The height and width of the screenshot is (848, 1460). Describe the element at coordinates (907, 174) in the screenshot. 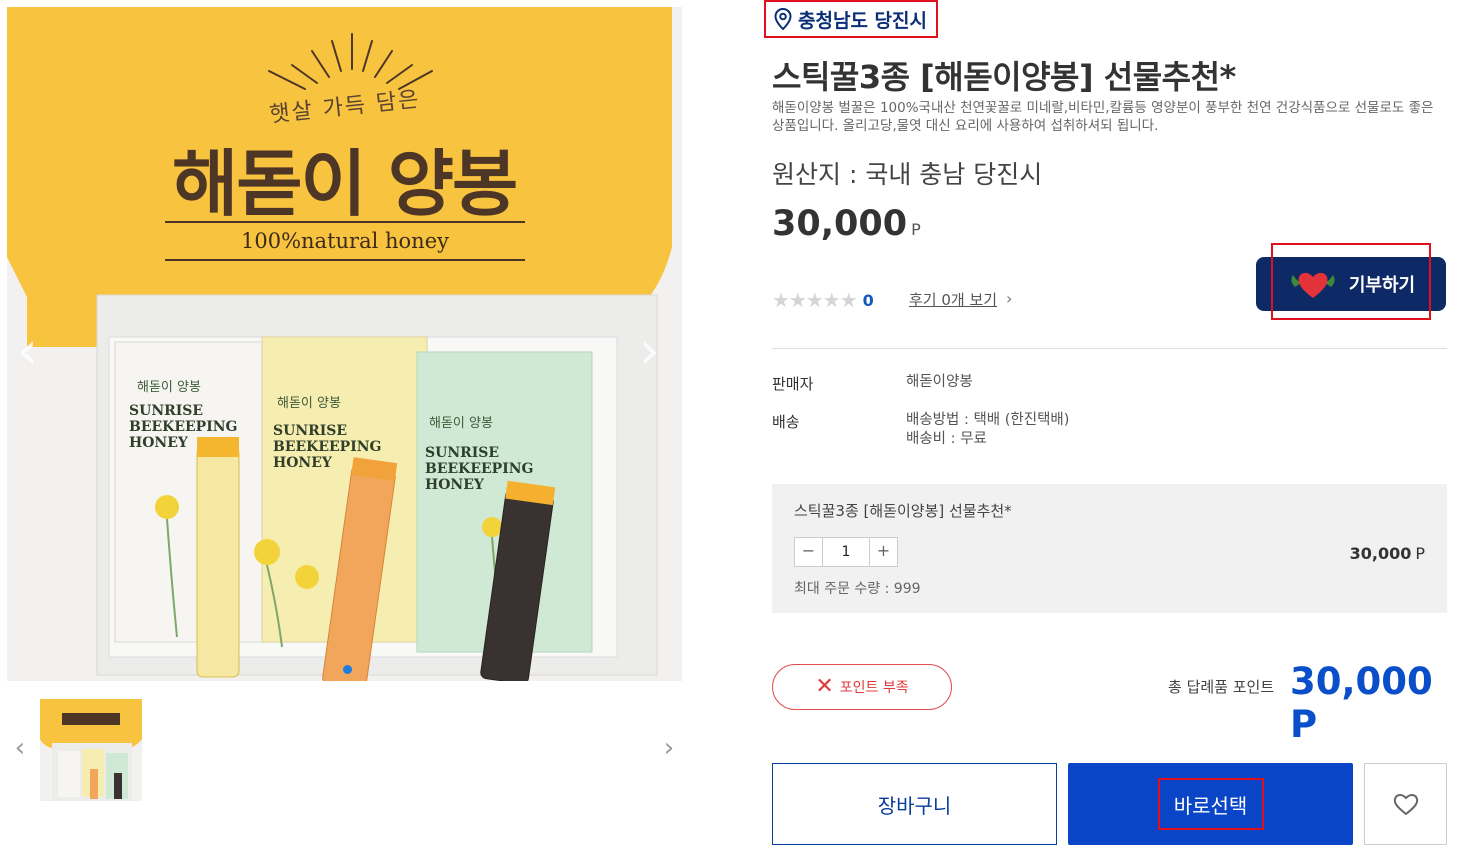

I see `product-origin: 원산지 : 국내 충남 당진시` at that location.